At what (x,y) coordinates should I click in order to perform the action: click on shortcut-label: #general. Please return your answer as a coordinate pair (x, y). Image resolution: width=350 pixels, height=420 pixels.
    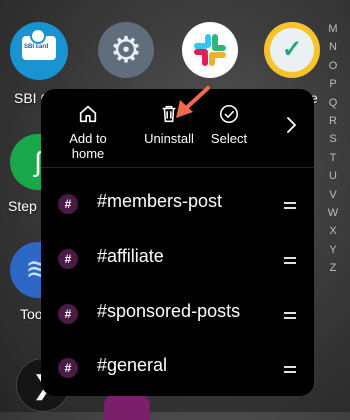
    Looking at the image, I should click on (132, 365).